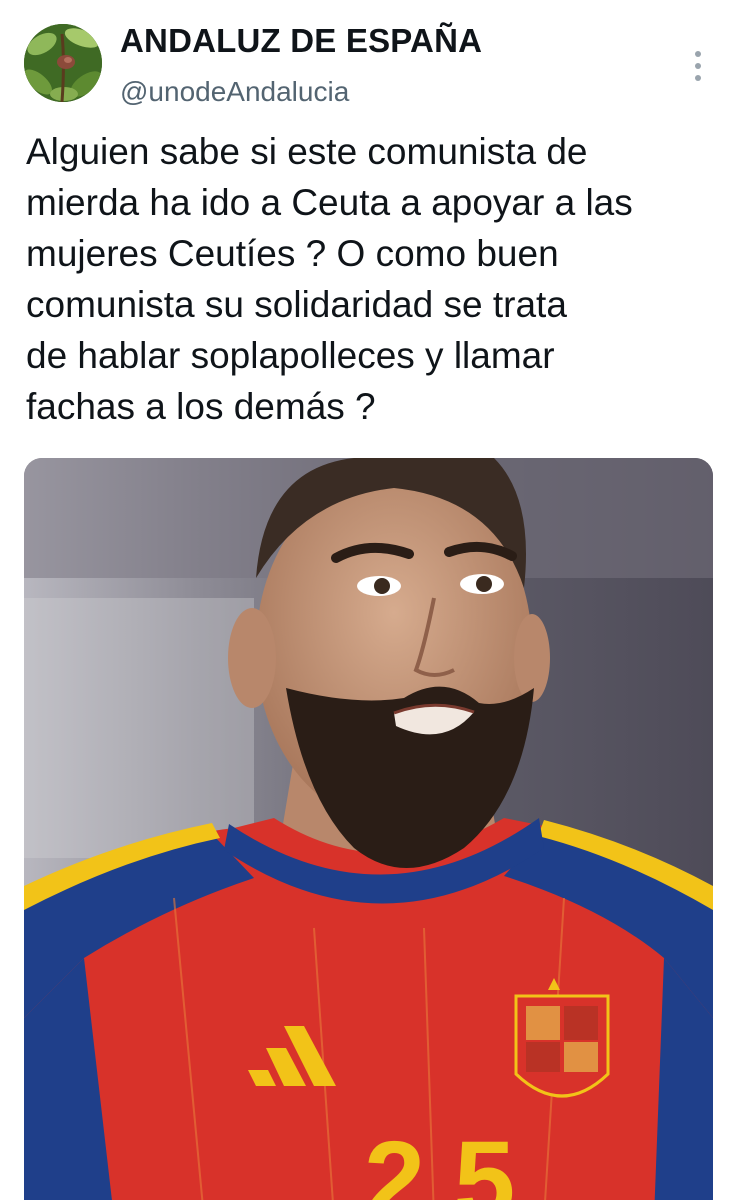 This screenshot has height=1200, width=737. I want to click on author-avatar, so click(63, 63).